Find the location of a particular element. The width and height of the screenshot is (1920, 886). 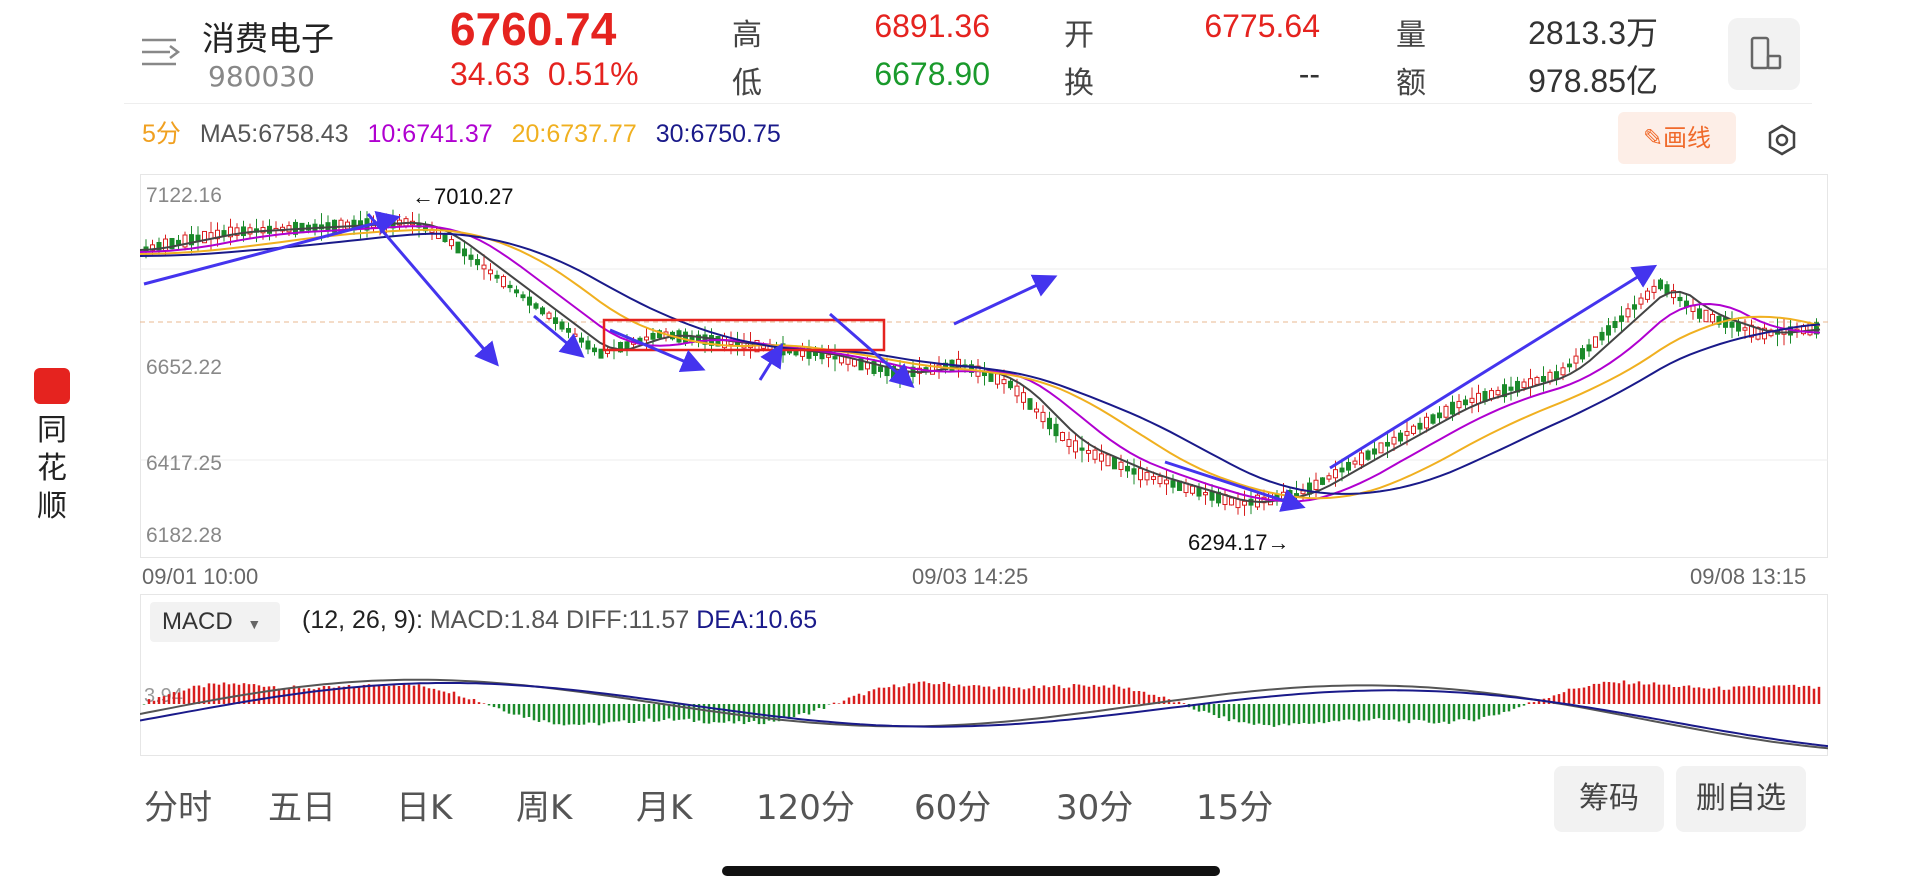

tab-daily: 日K is located at coordinates (424, 804).